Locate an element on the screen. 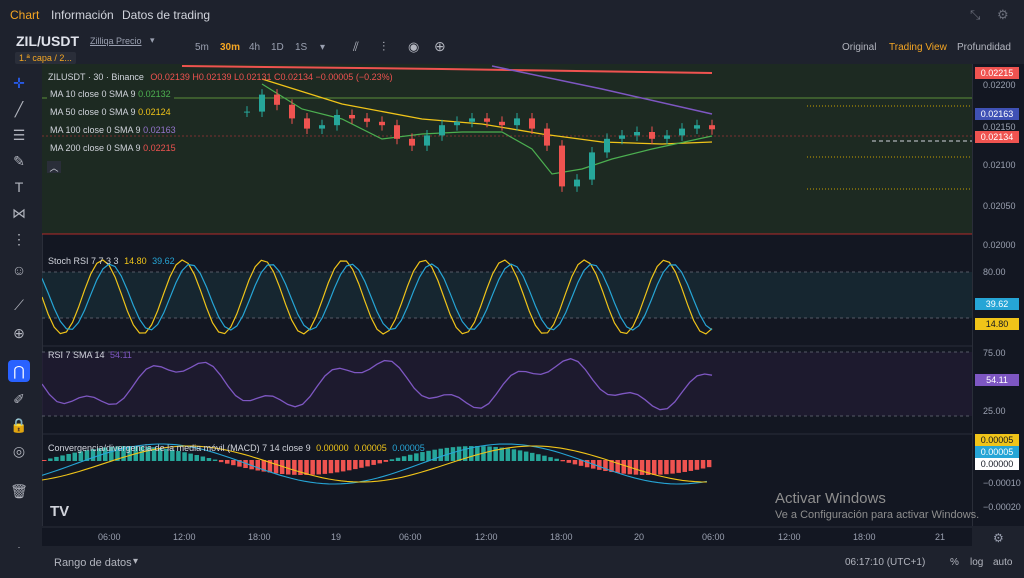  fib-icon: ⋮ is located at coordinates (19, 239).